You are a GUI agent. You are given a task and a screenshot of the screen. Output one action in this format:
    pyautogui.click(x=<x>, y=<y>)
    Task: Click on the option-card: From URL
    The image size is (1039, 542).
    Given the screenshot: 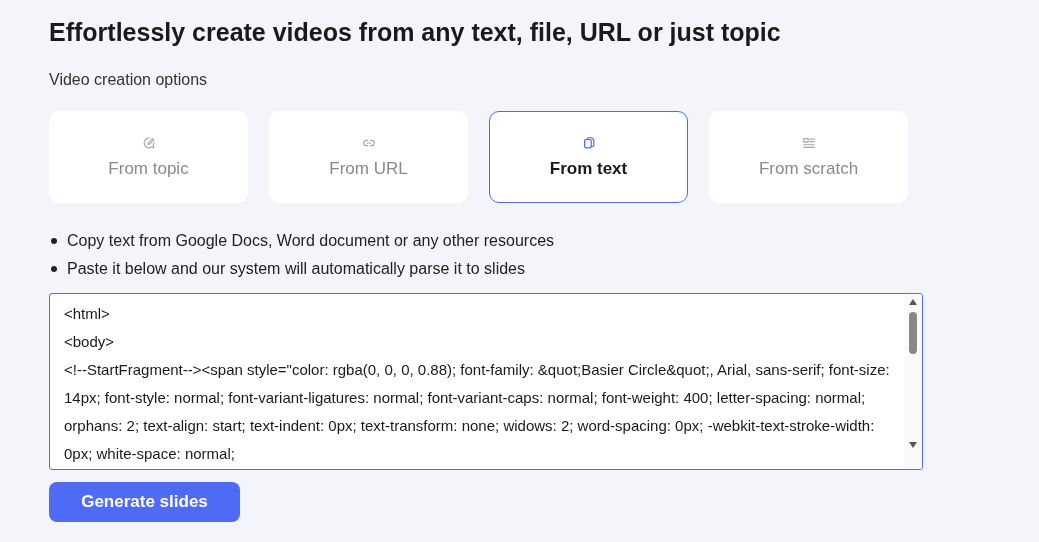 What is the action you would take?
    pyautogui.click(x=368, y=157)
    